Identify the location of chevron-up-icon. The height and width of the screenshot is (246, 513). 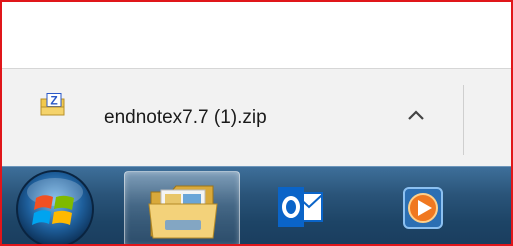
(416, 115).